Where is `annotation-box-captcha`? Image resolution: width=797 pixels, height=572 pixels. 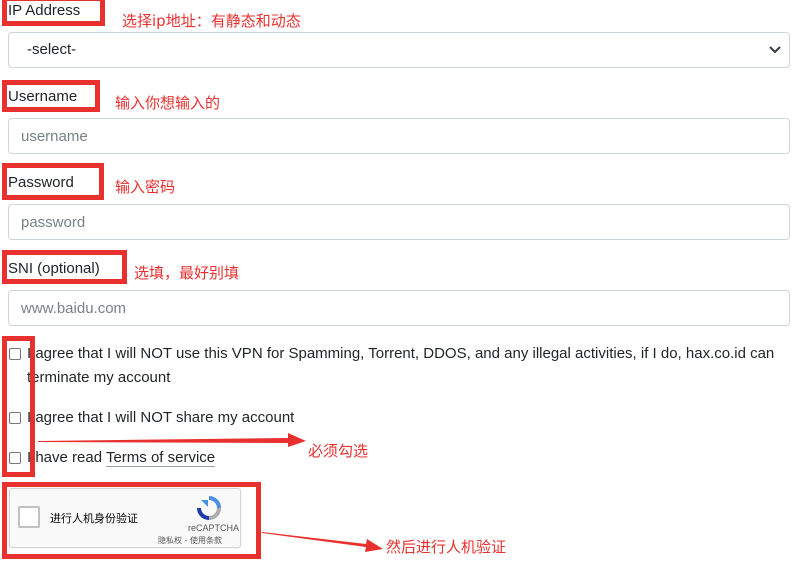
annotation-box-captcha is located at coordinates (131, 520).